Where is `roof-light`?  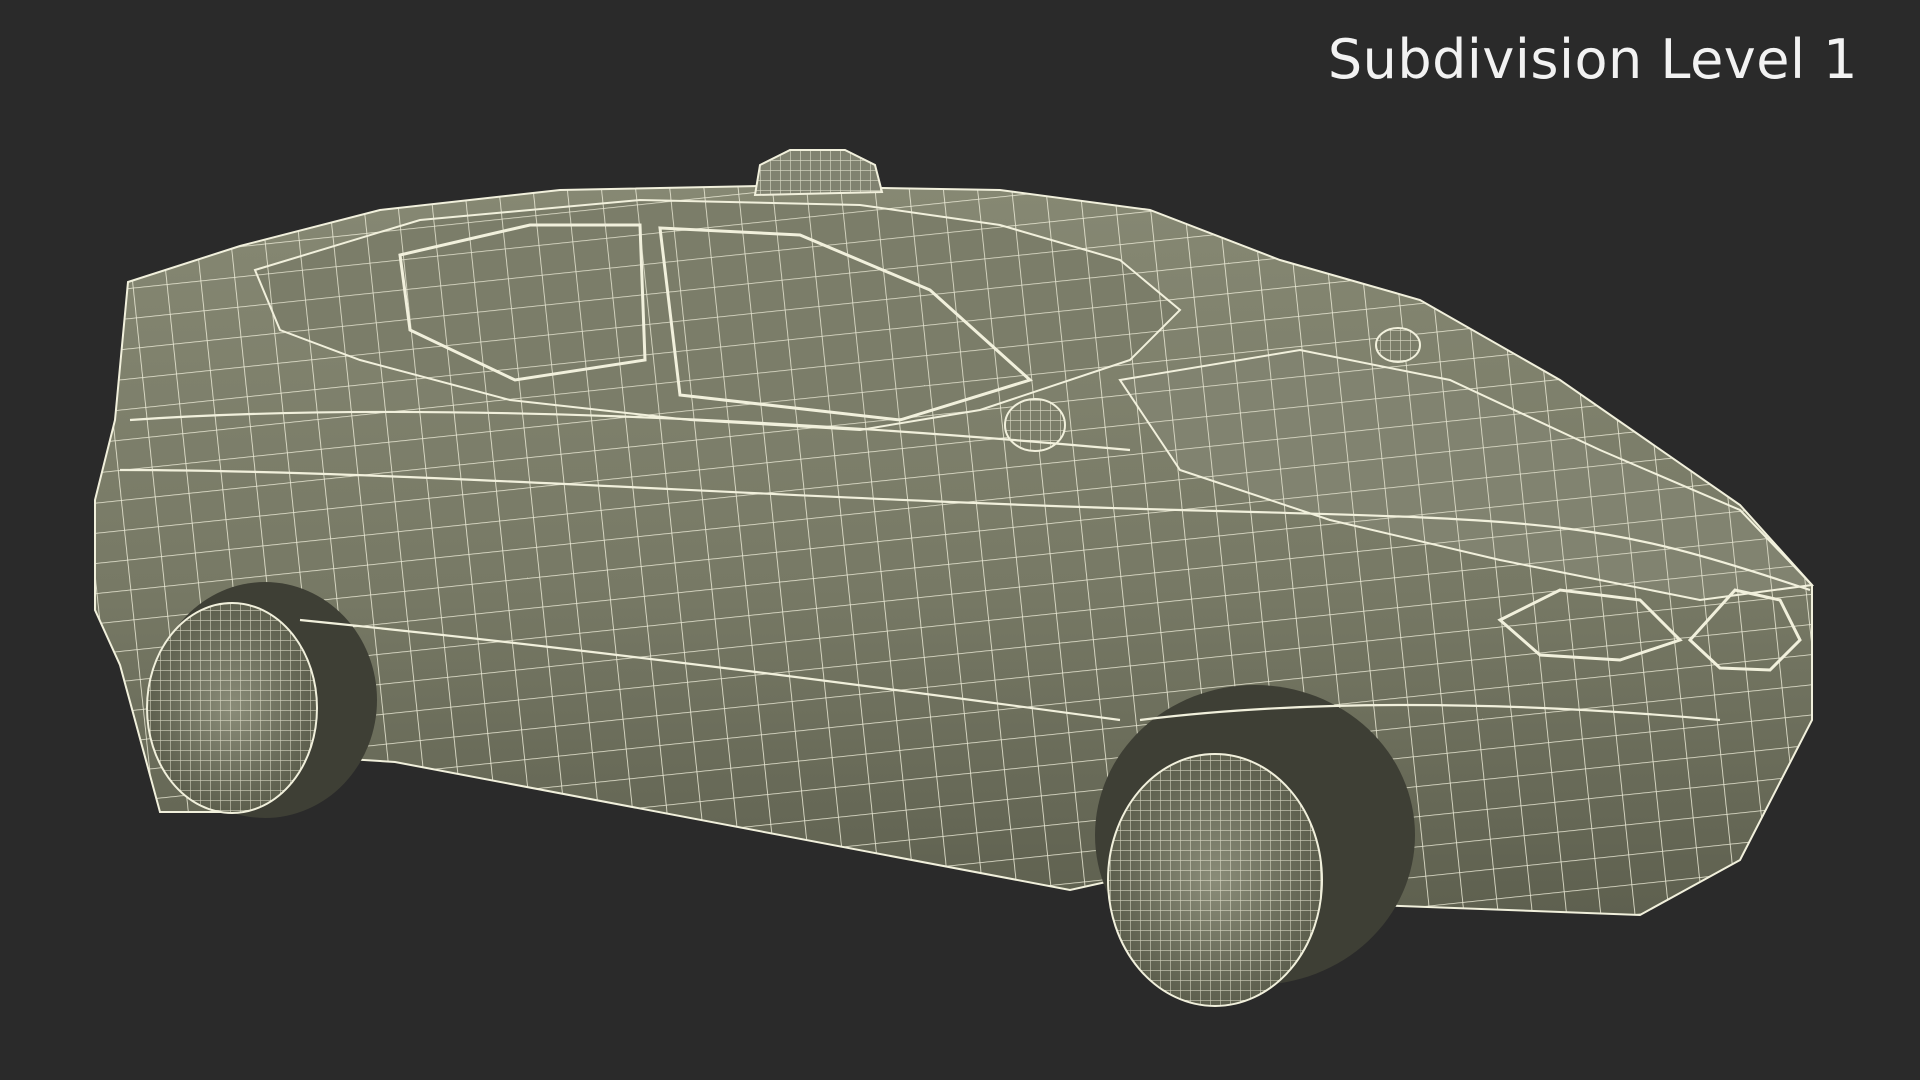 roof-light is located at coordinates (818, 173).